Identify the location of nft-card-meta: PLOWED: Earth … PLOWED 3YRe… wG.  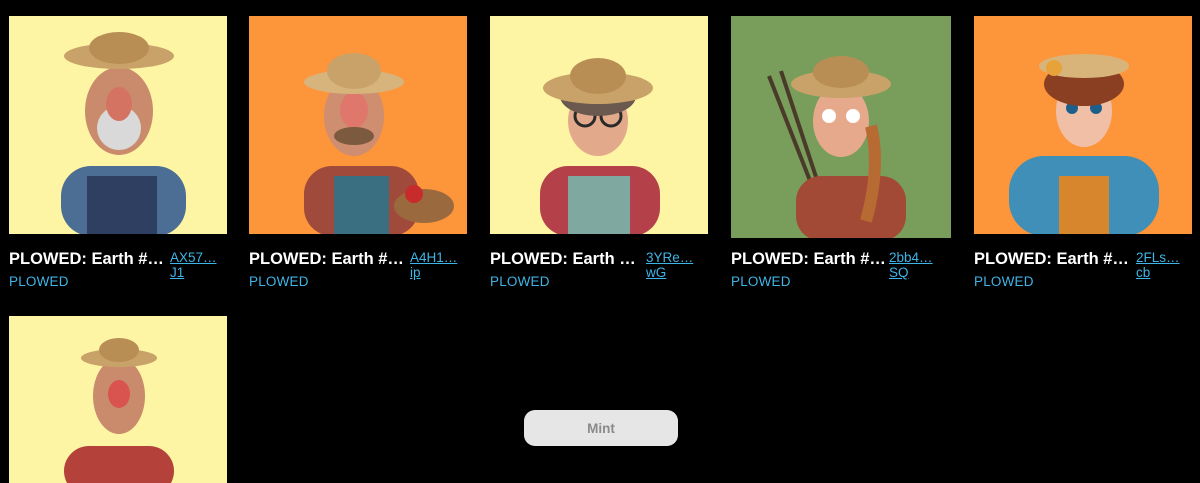
(600, 280).